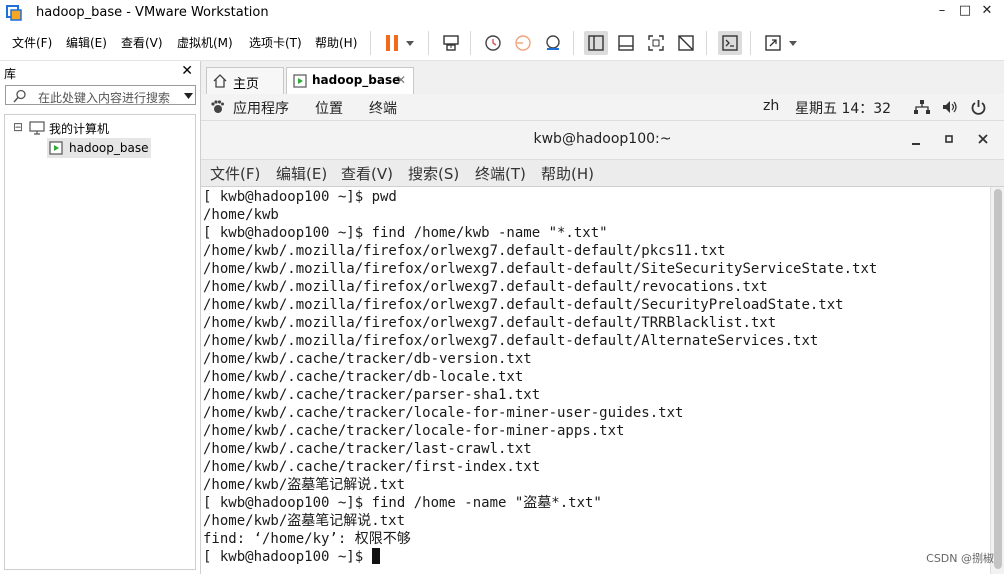 This screenshot has width=1004, height=574. What do you see at coordinates (367, 449) in the screenshot?
I see `terminal-line: /home/kwb/.cache/tracker/last-crawl.txt` at bounding box center [367, 449].